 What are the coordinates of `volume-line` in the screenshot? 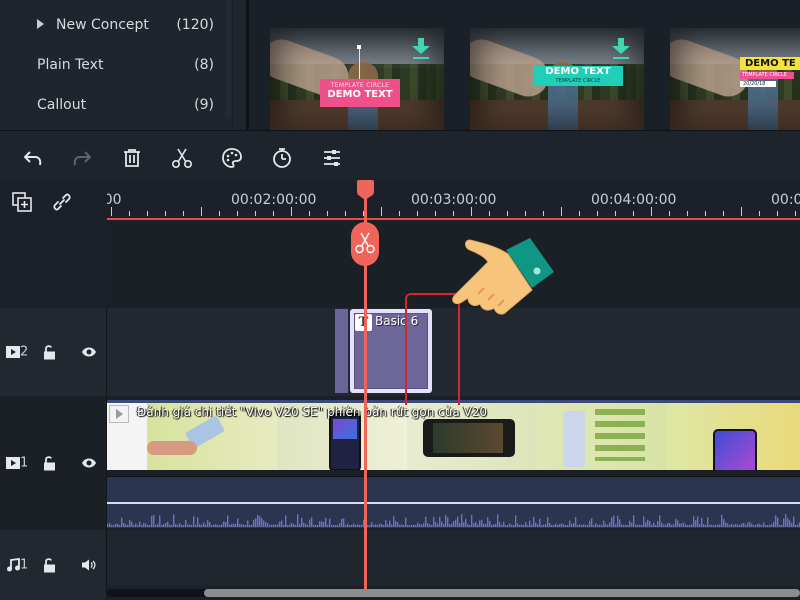 It's located at (453, 503).